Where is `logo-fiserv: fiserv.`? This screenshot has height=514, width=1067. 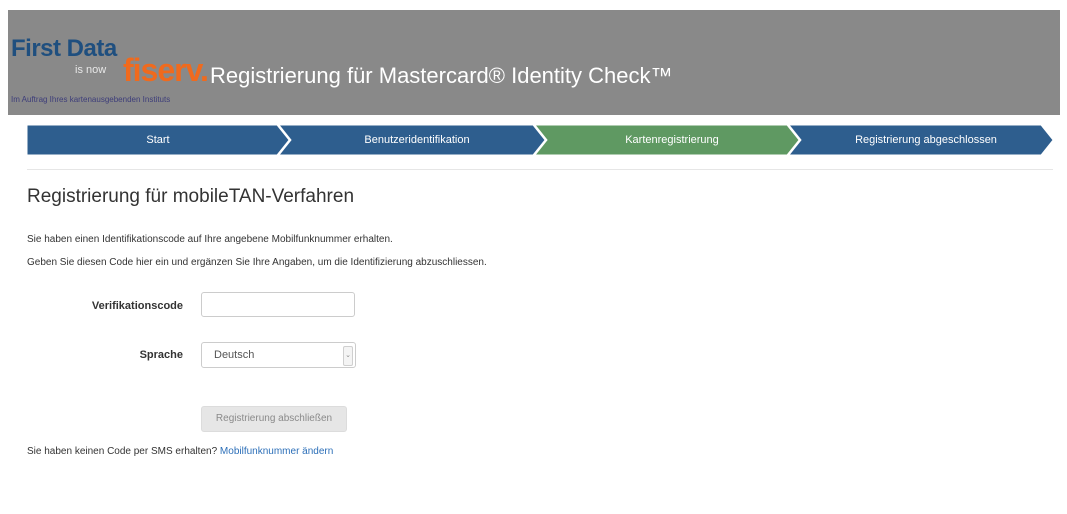 logo-fiserv: fiserv. is located at coordinates (166, 70).